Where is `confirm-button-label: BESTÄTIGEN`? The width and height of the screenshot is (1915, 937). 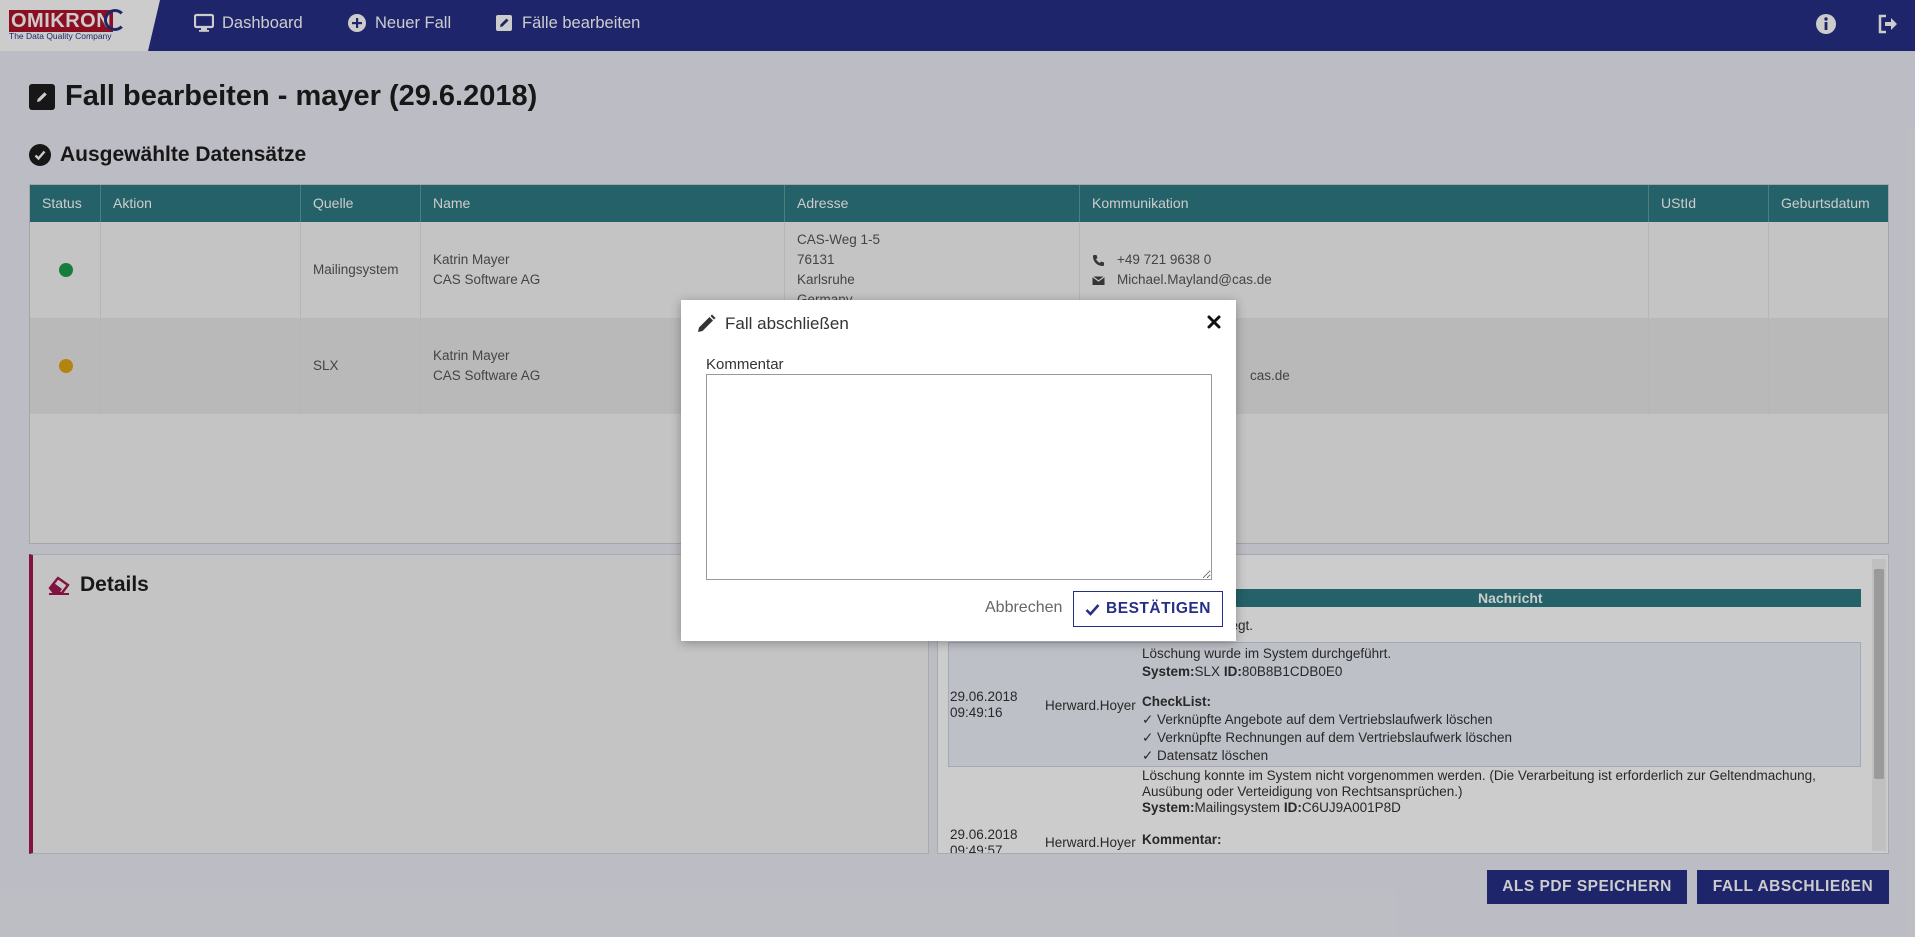
confirm-button-label: BESTÄTIGEN is located at coordinates (1158, 608).